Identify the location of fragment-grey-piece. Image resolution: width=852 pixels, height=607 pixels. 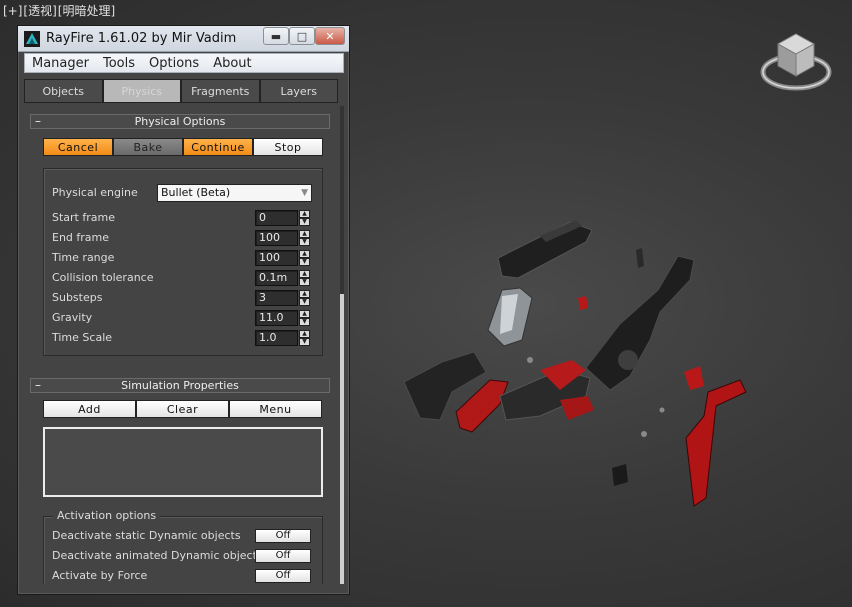
(510, 317).